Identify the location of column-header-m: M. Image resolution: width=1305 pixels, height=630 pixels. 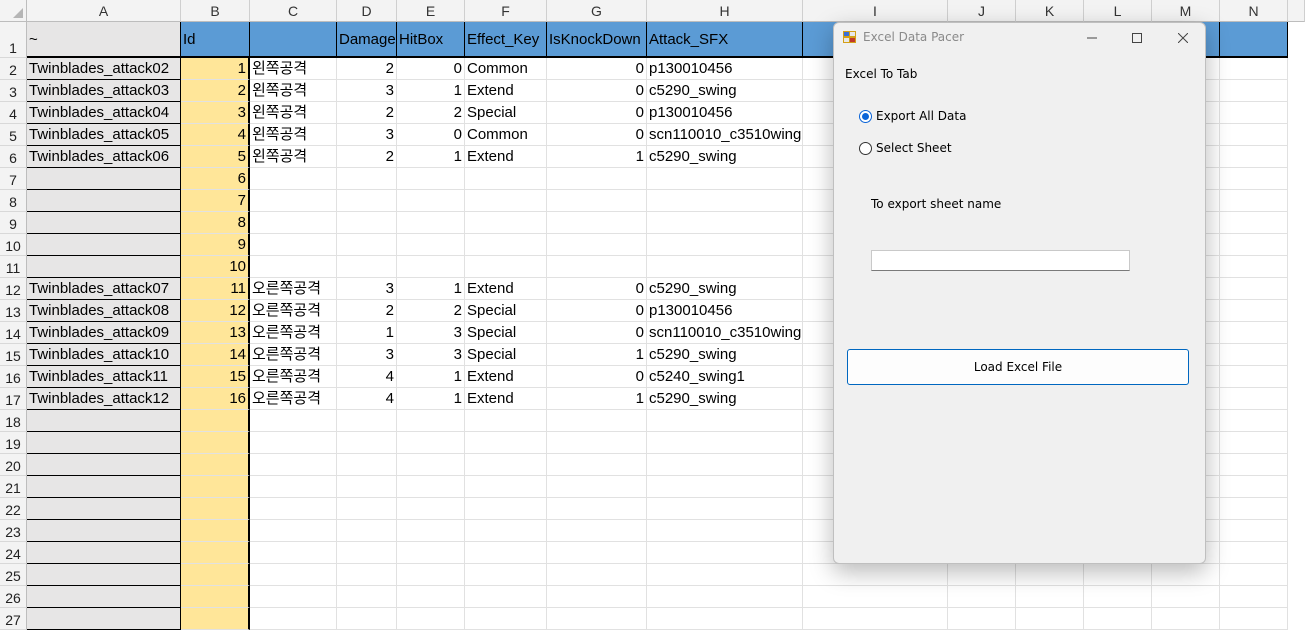
(1186, 11).